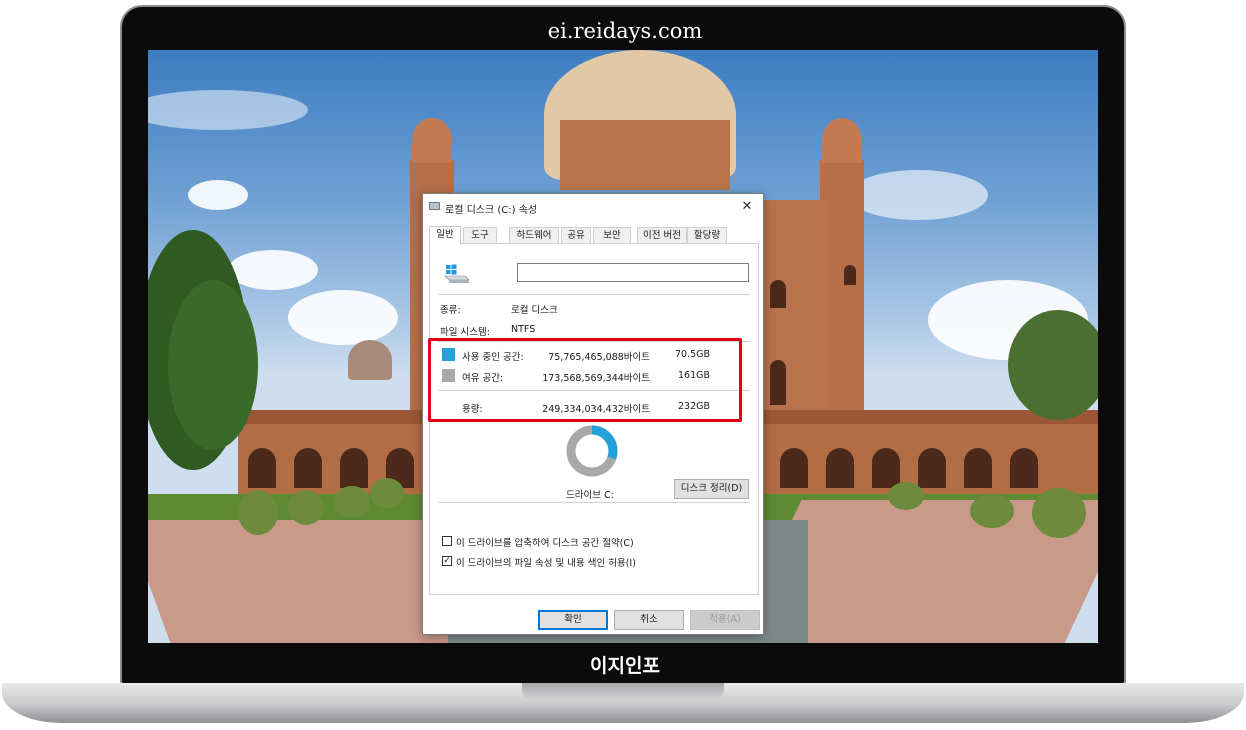 Image resolution: width=1246 pixels, height=730 pixels. I want to click on apply-button: 적용(A), so click(725, 620).